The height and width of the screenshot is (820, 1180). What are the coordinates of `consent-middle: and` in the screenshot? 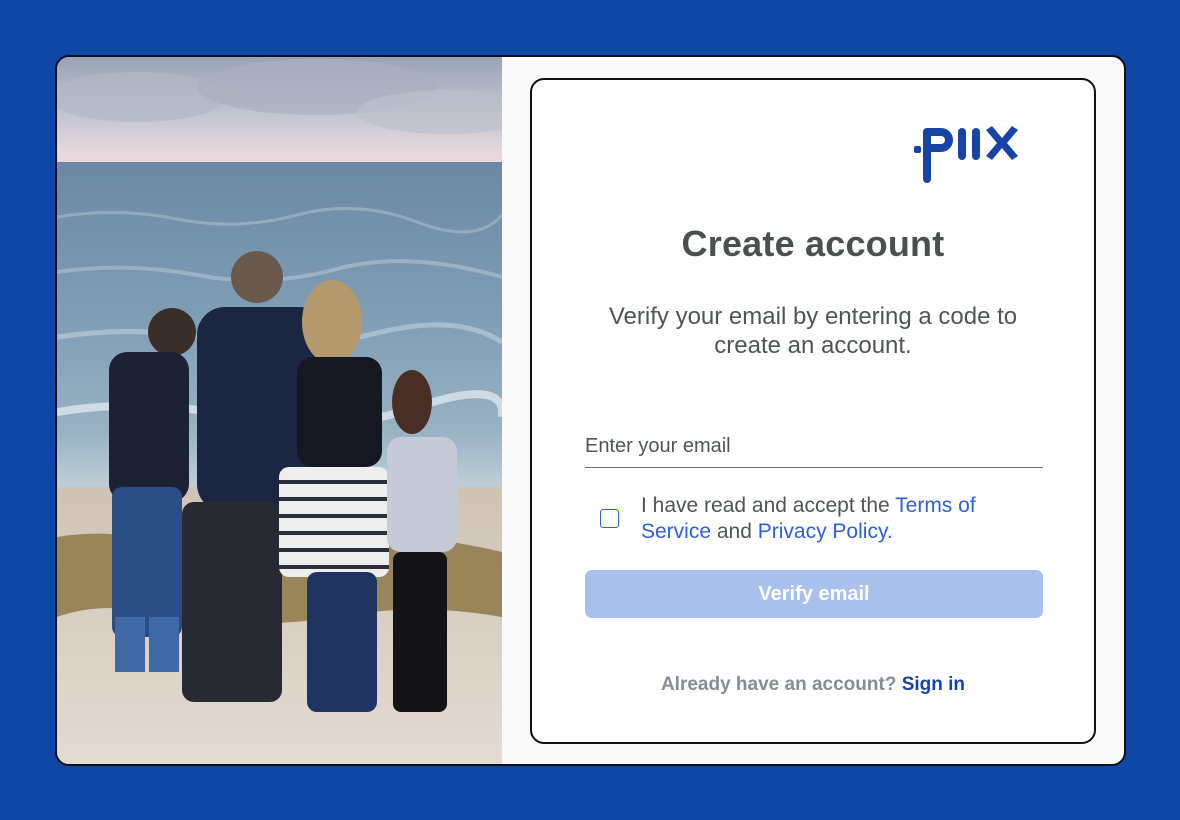 It's located at (734, 531).